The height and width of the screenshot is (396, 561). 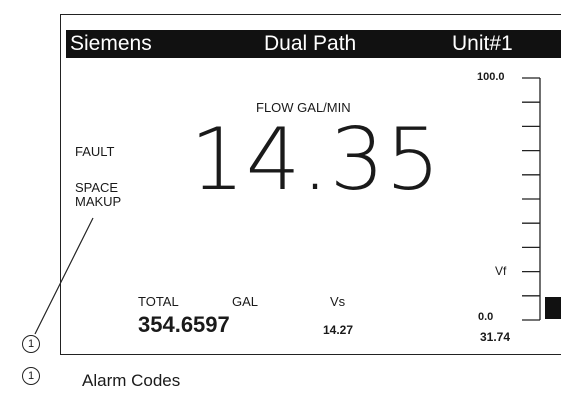 What do you see at coordinates (495, 337) in the screenshot?
I see `scale-reading-value: 31.74` at bounding box center [495, 337].